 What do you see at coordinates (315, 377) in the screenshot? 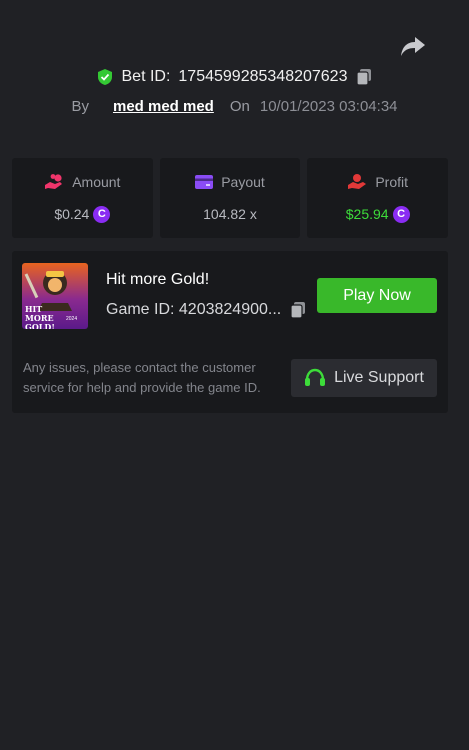
I see `headset-icon` at bounding box center [315, 377].